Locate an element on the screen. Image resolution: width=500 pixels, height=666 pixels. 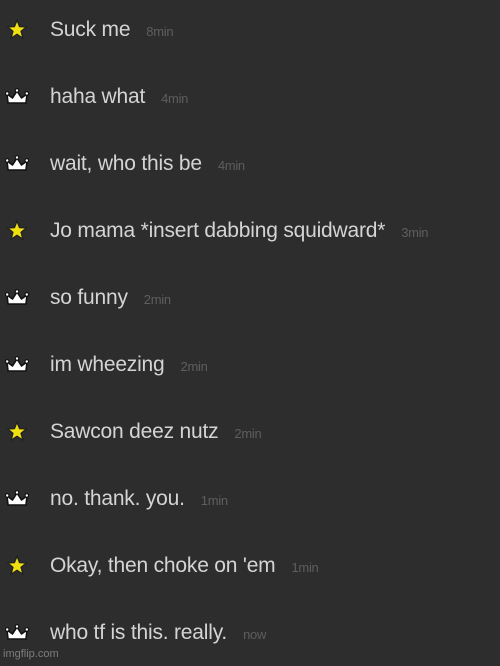
message-timestamp: now is located at coordinates (255, 634).